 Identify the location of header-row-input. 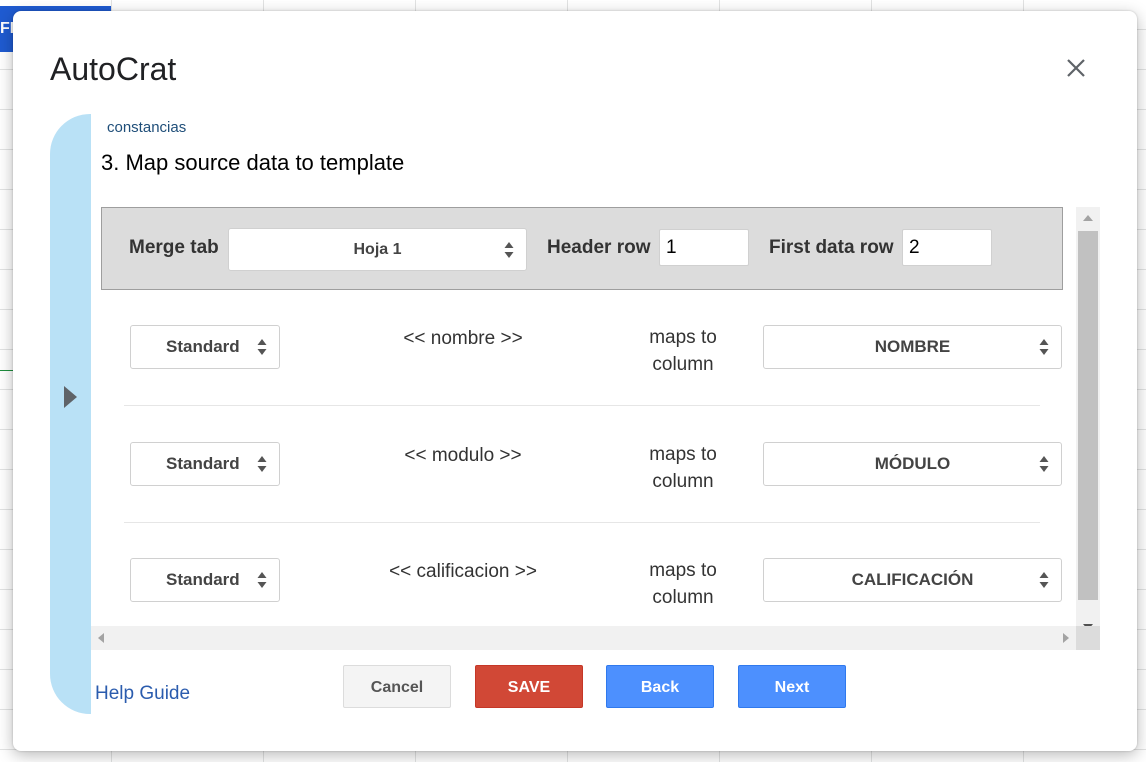
(704, 247).